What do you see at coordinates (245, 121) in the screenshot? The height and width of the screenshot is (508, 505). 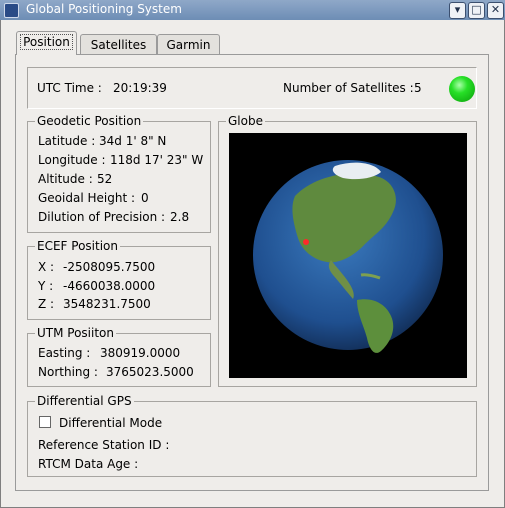 I see `globe-title: Globe` at bounding box center [245, 121].